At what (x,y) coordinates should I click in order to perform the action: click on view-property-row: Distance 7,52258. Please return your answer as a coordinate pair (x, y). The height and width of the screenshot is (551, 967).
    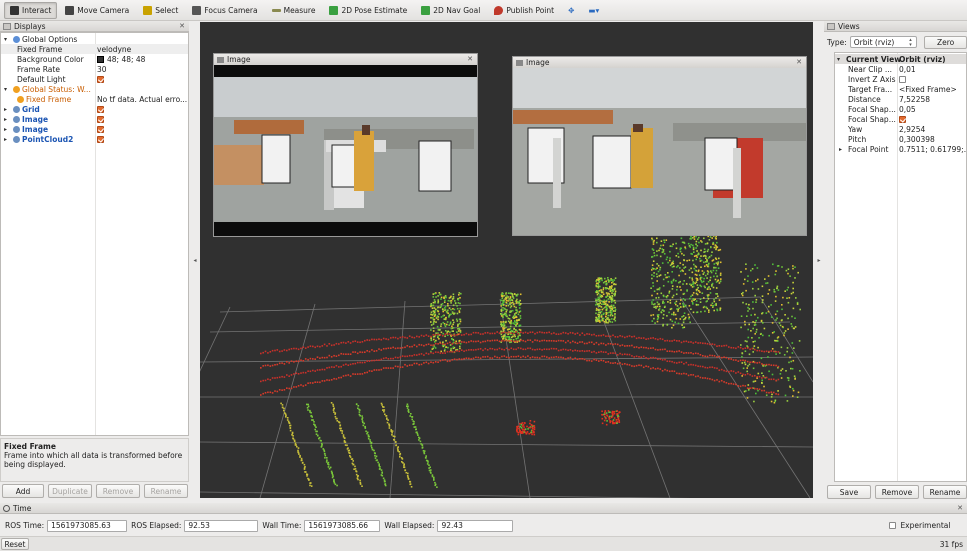
    Looking at the image, I should click on (900, 99).